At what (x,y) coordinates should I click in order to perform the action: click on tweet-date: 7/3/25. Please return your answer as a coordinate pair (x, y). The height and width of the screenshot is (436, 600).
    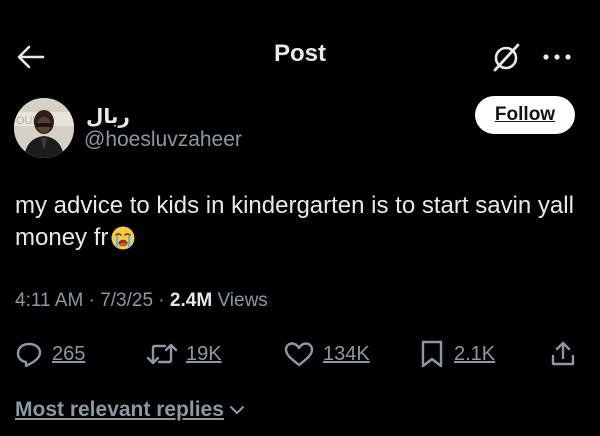
    Looking at the image, I should click on (126, 300).